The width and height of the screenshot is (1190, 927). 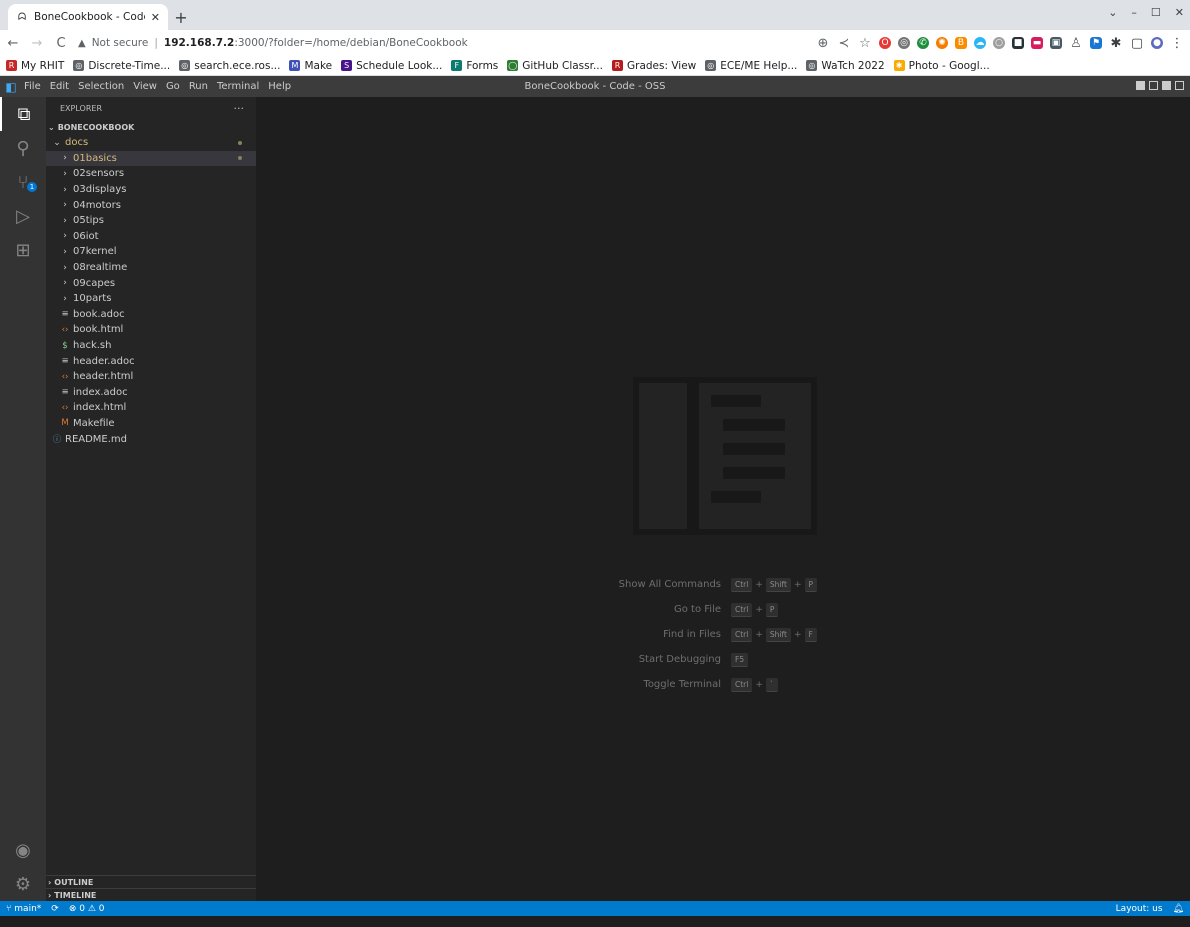 I want to click on profile-avatar: ●, so click(x=1157, y=43).